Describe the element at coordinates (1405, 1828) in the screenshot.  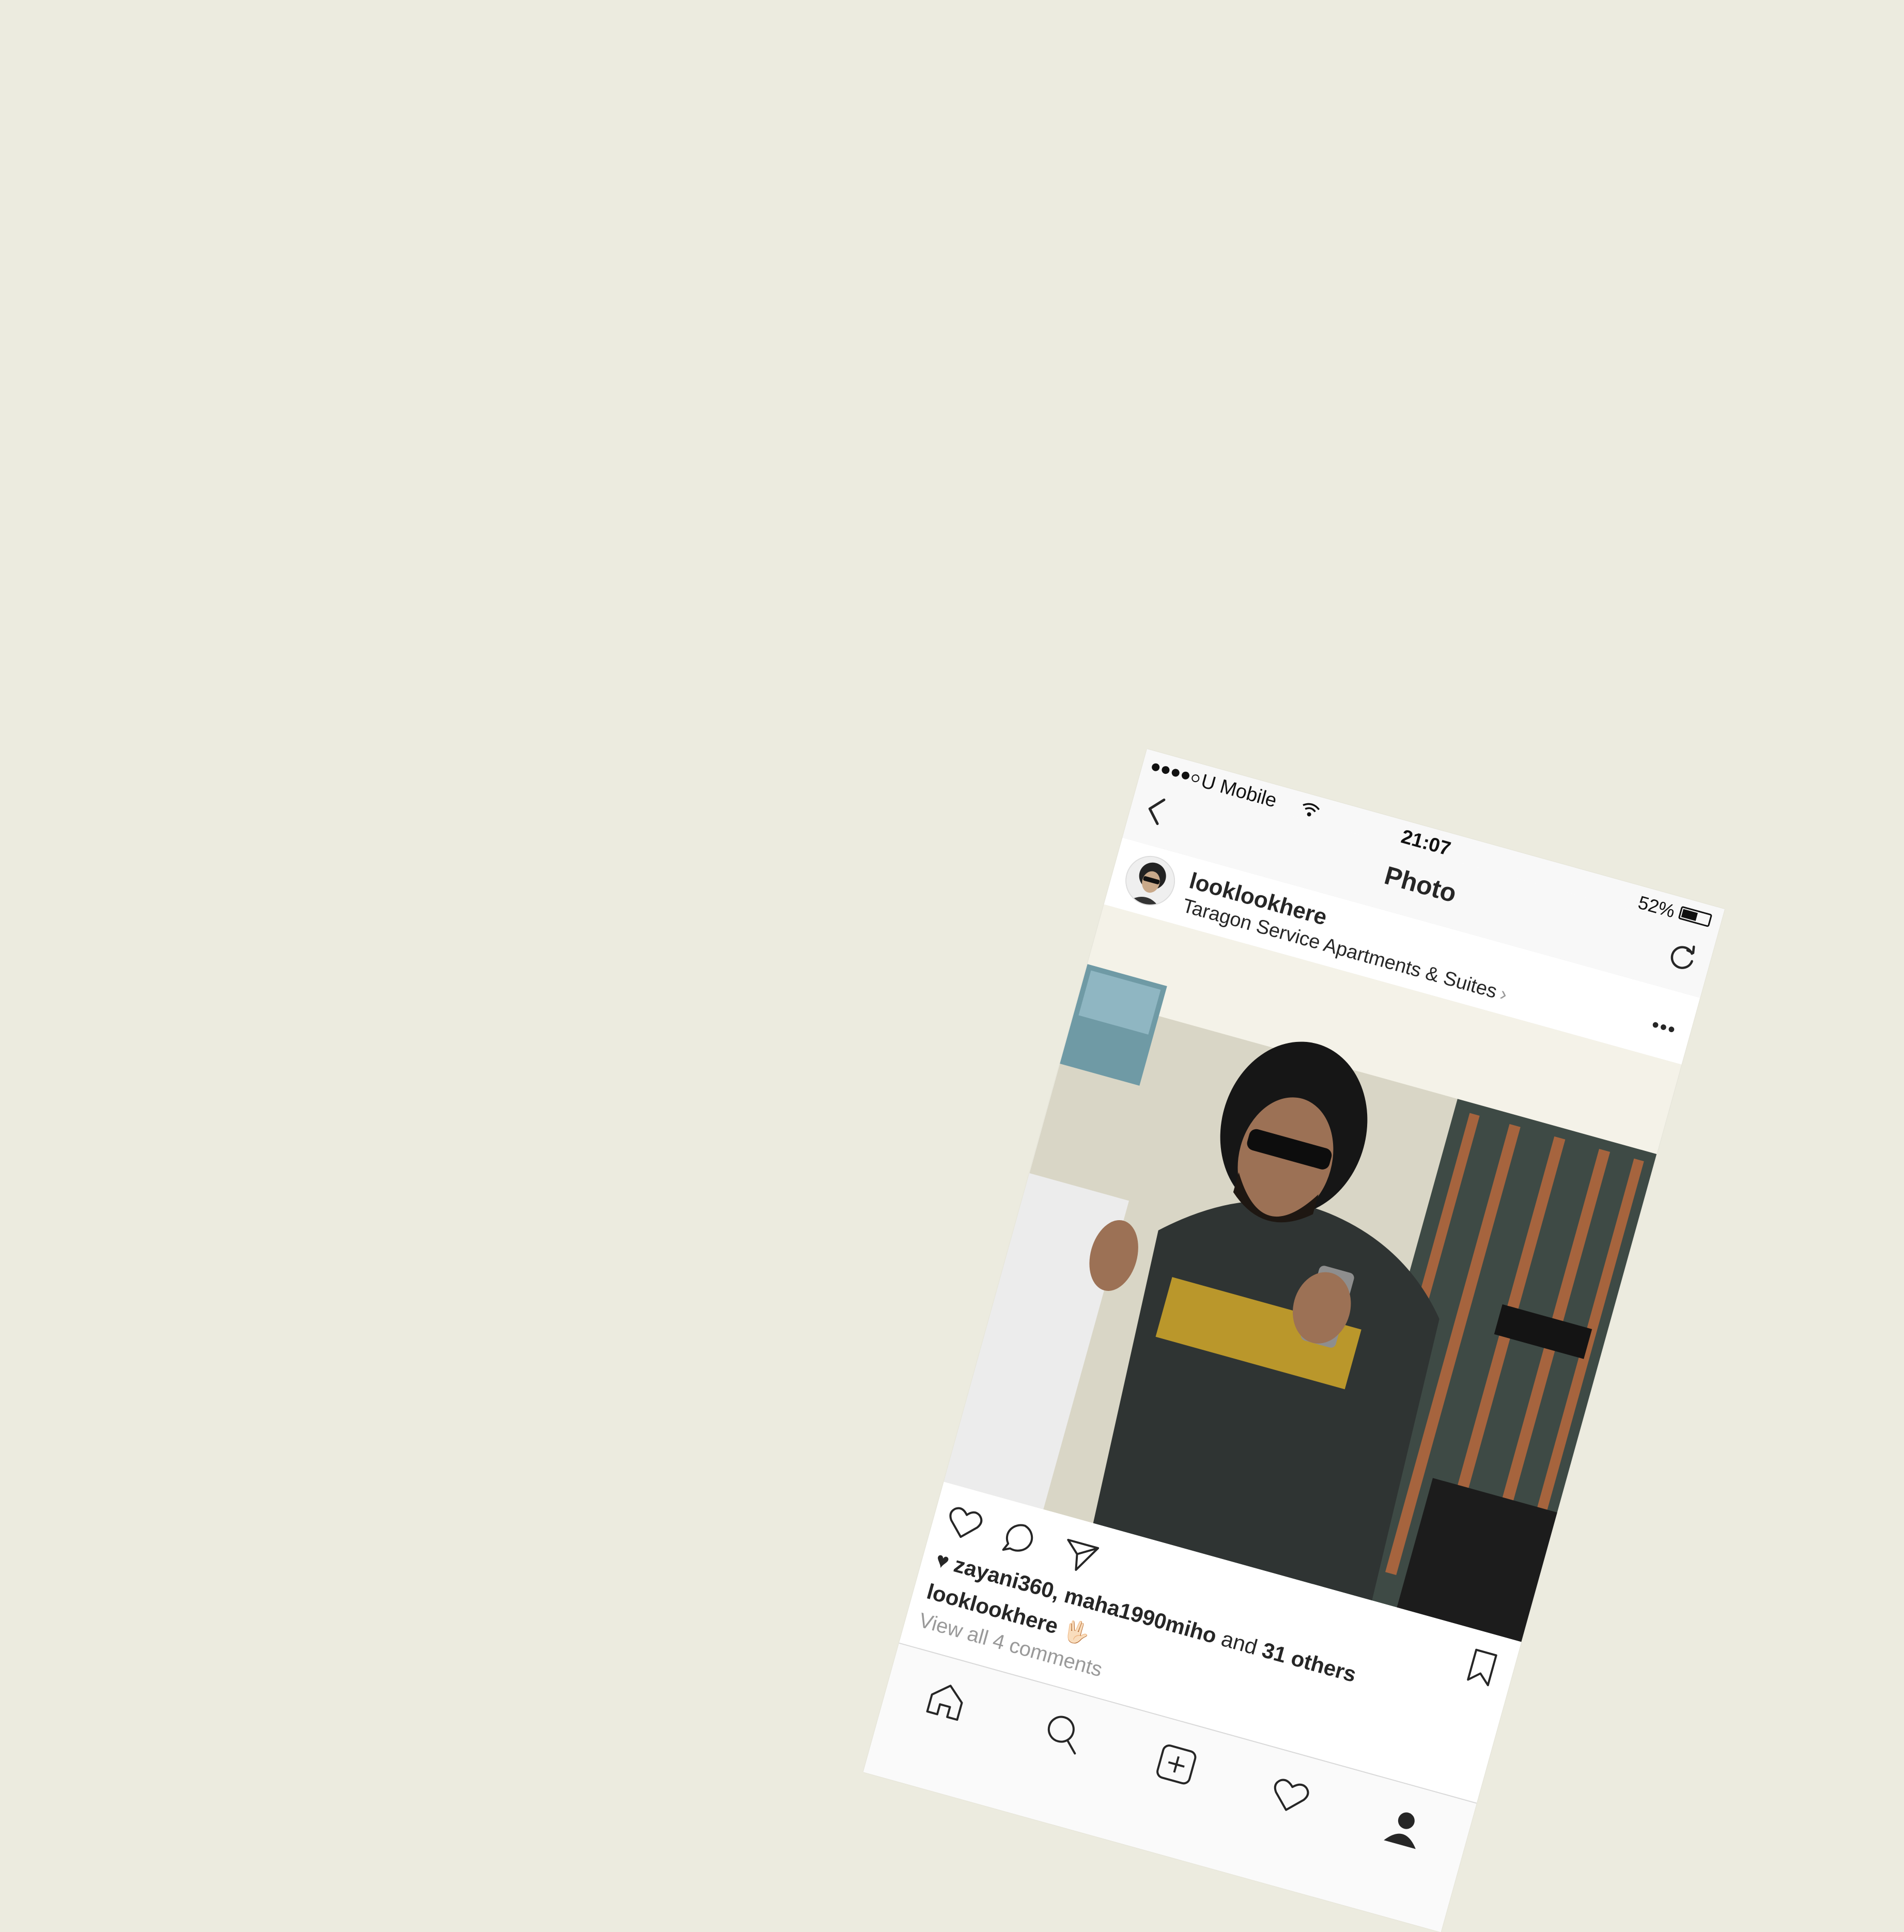
I see `profile-icon` at that location.